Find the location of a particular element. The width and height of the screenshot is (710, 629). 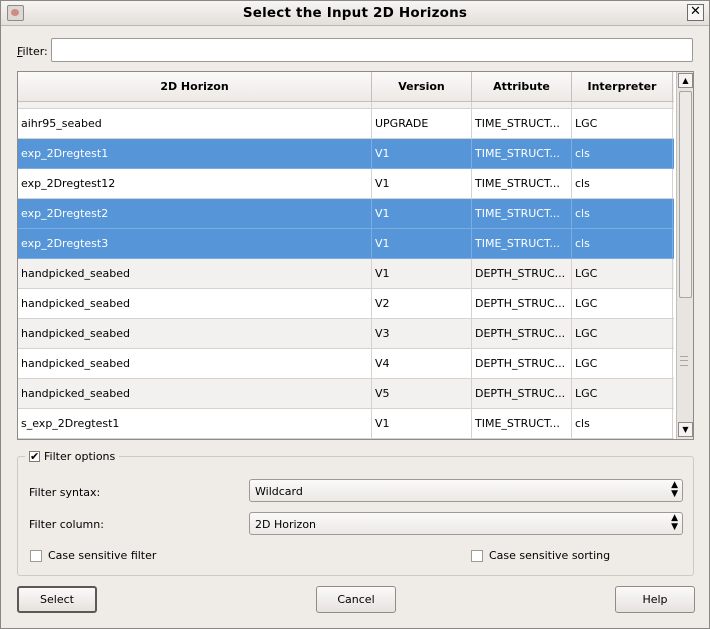

table-cell-version: V3 is located at coordinates (422, 333).